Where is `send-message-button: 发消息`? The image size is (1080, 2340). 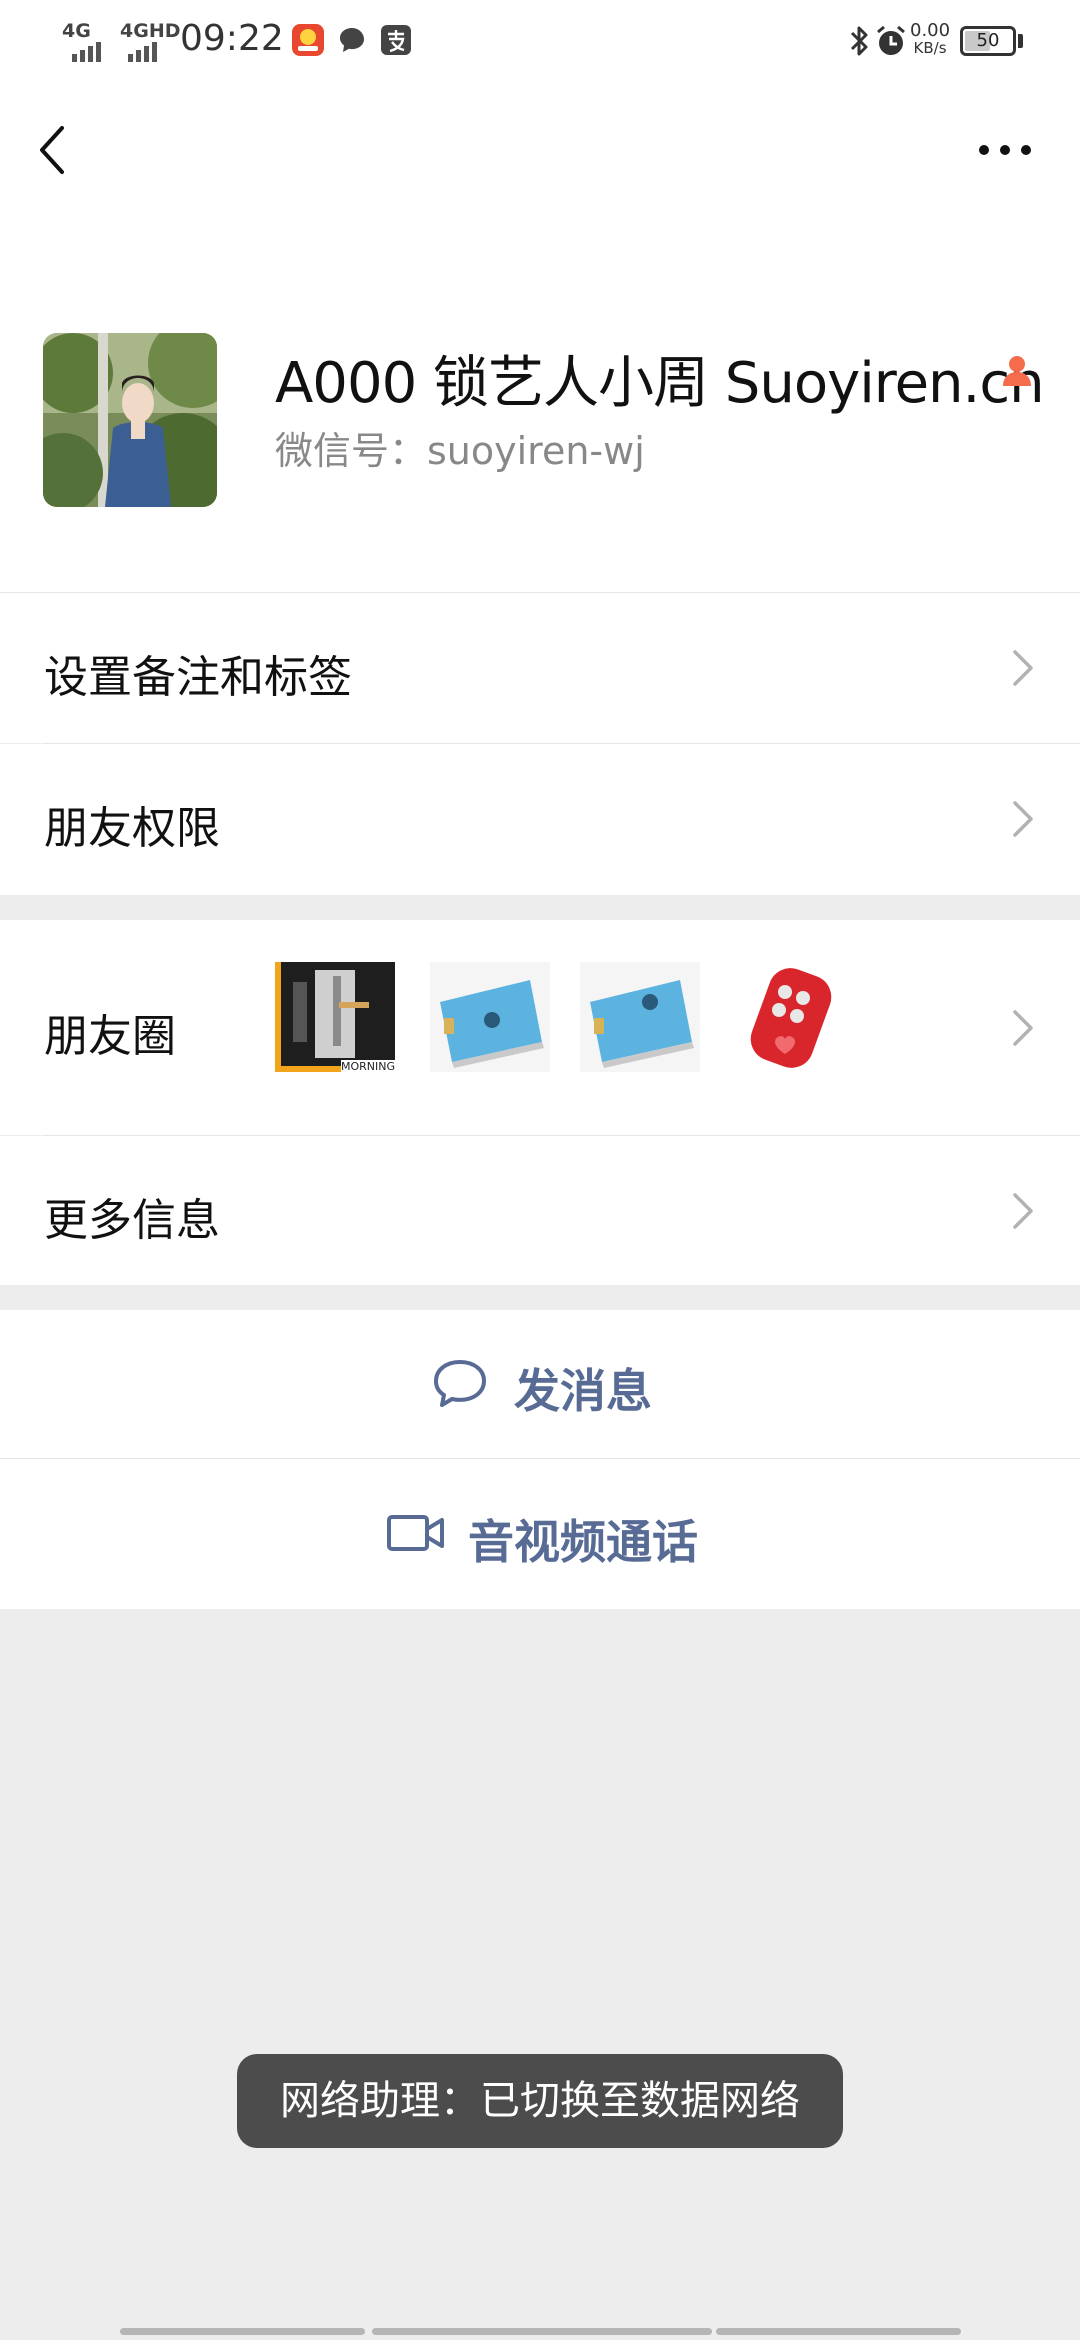 send-message-button: 发消息 is located at coordinates (540, 1384).